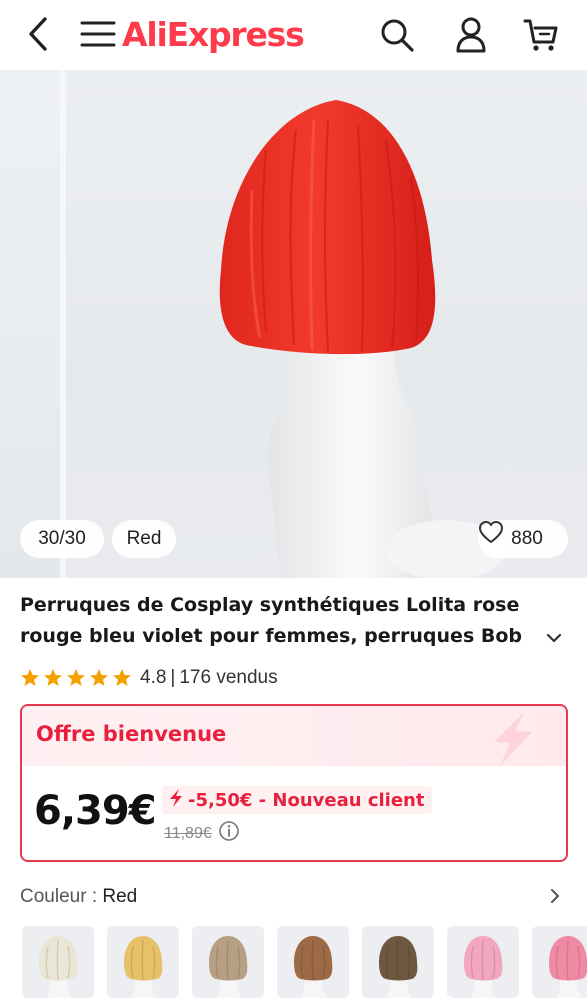 This screenshot has width=587, height=1000. I want to click on current-price: 6,39€, so click(95, 811).